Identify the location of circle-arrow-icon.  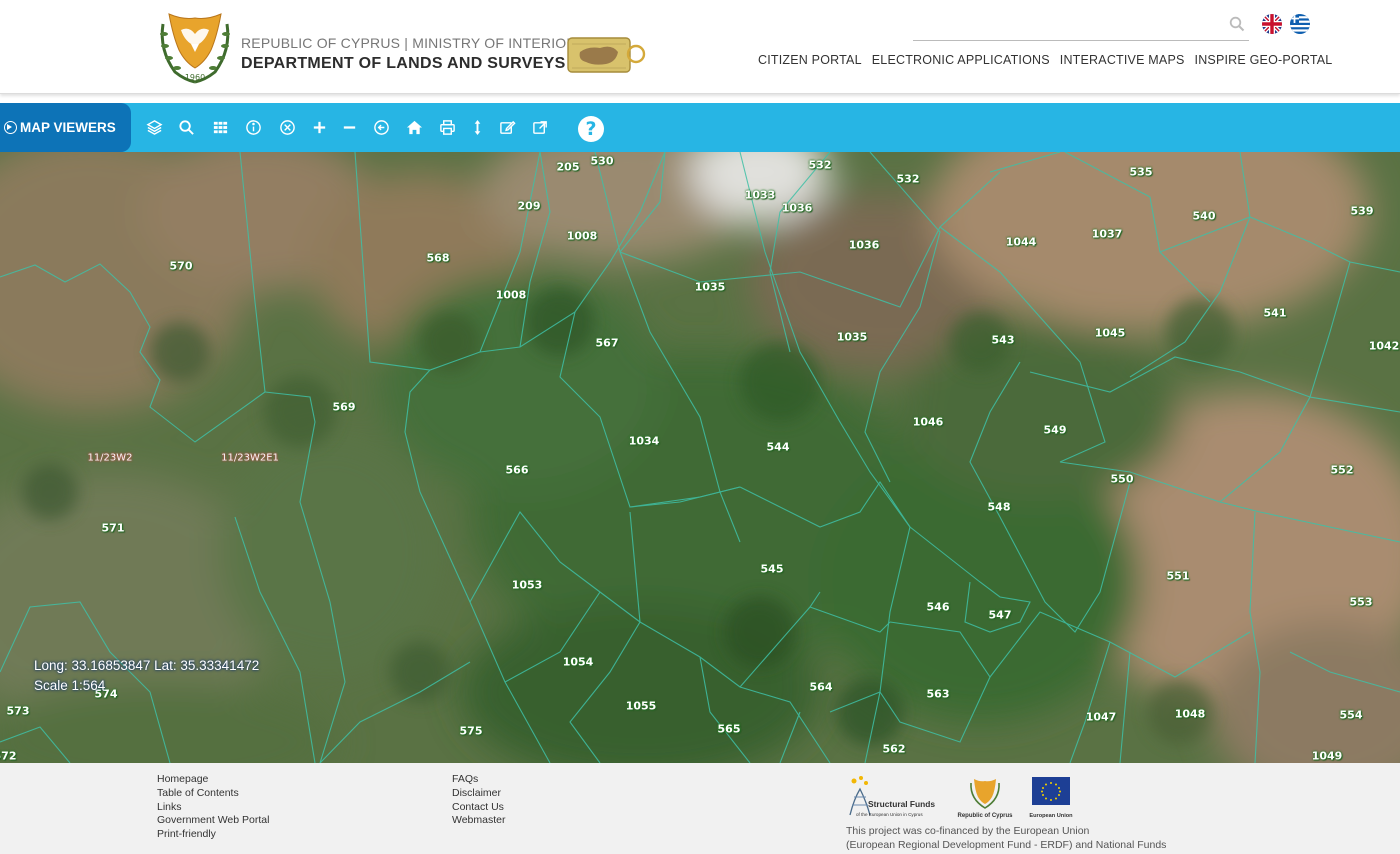
(10, 127).